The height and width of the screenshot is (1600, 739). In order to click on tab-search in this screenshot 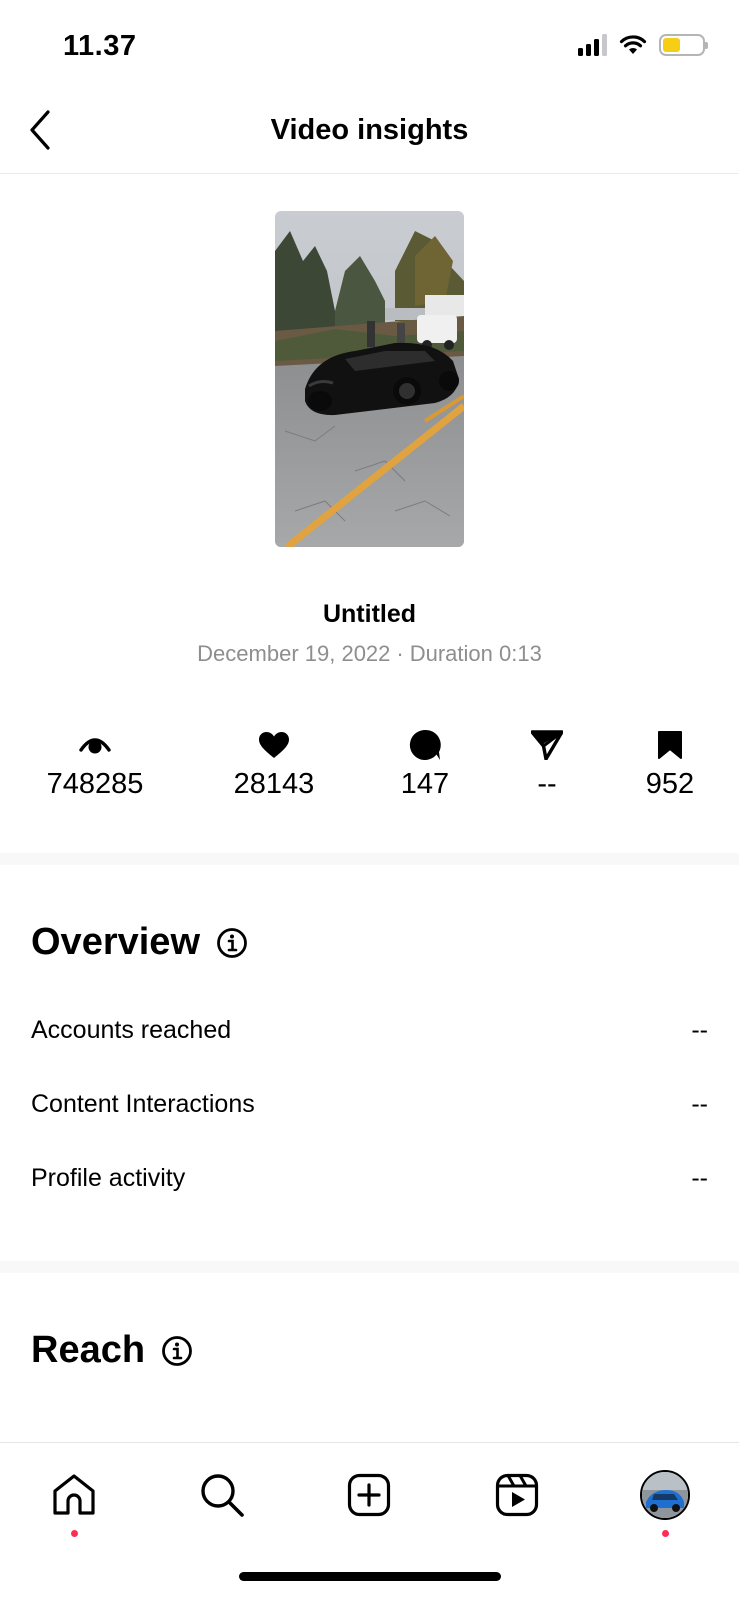, I will do `click(222, 1495)`.